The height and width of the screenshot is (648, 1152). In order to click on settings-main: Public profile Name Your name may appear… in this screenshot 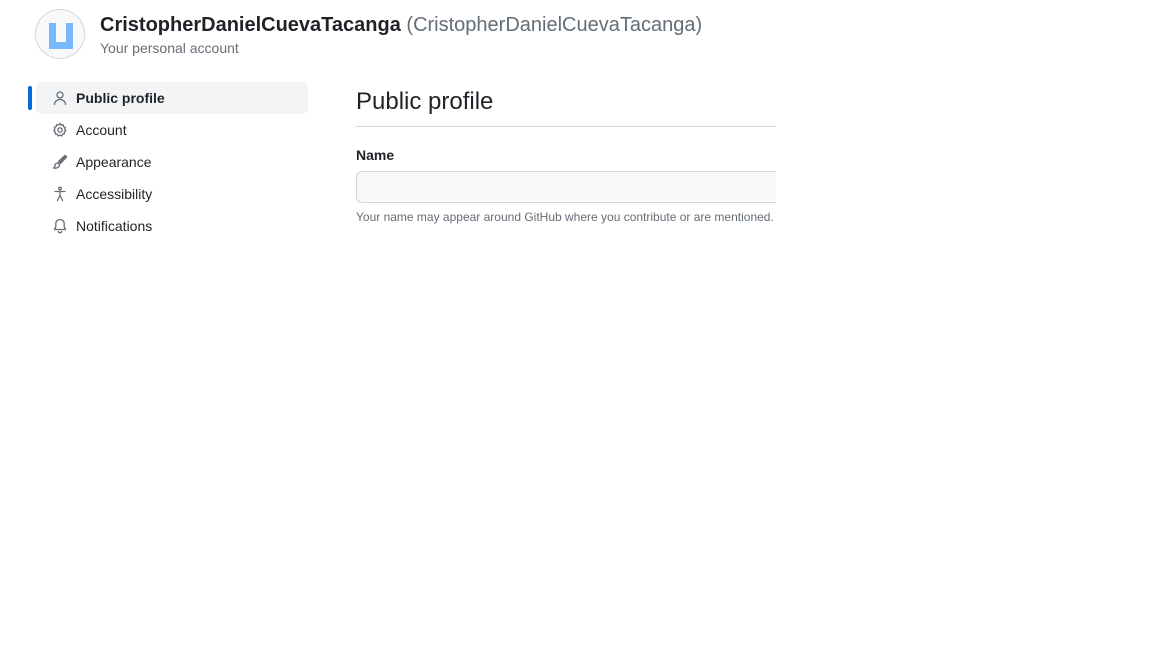, I will do `click(566, 154)`.